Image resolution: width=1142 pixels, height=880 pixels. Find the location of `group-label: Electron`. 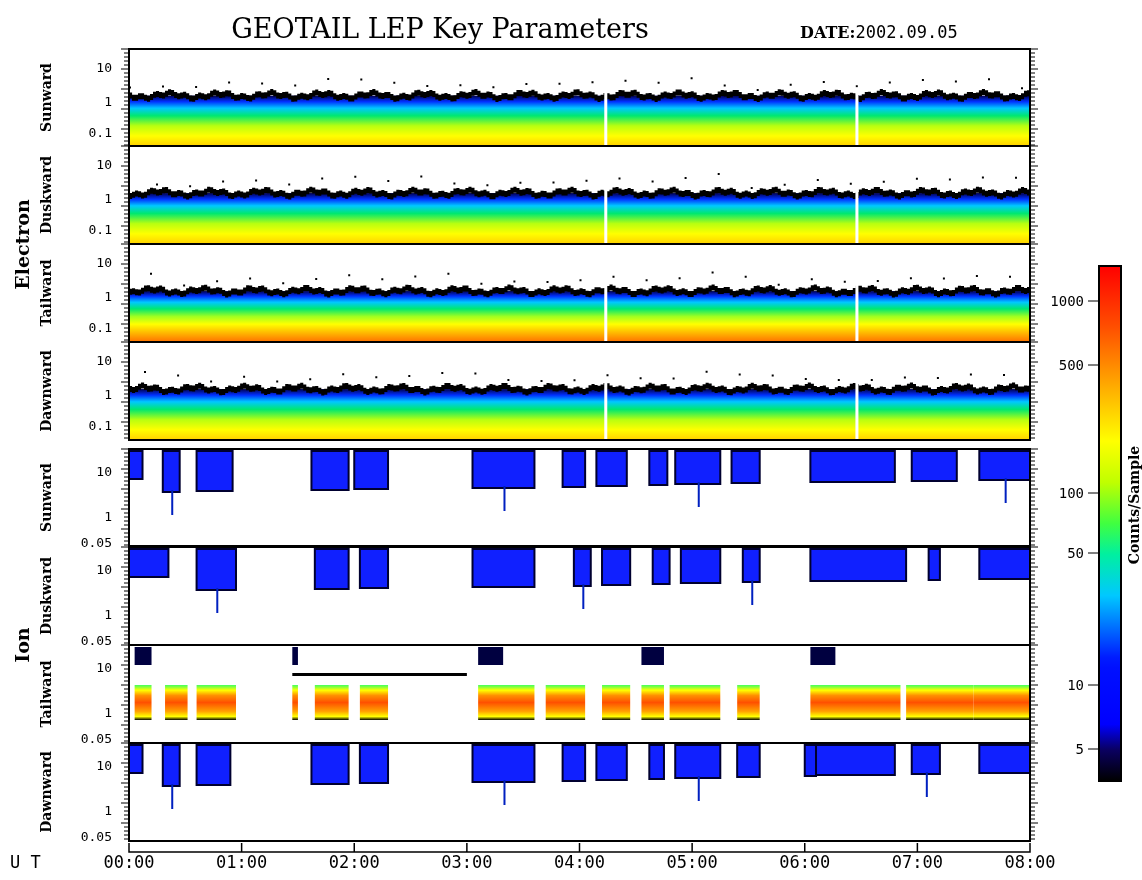

group-label: Electron is located at coordinates (22, 244).